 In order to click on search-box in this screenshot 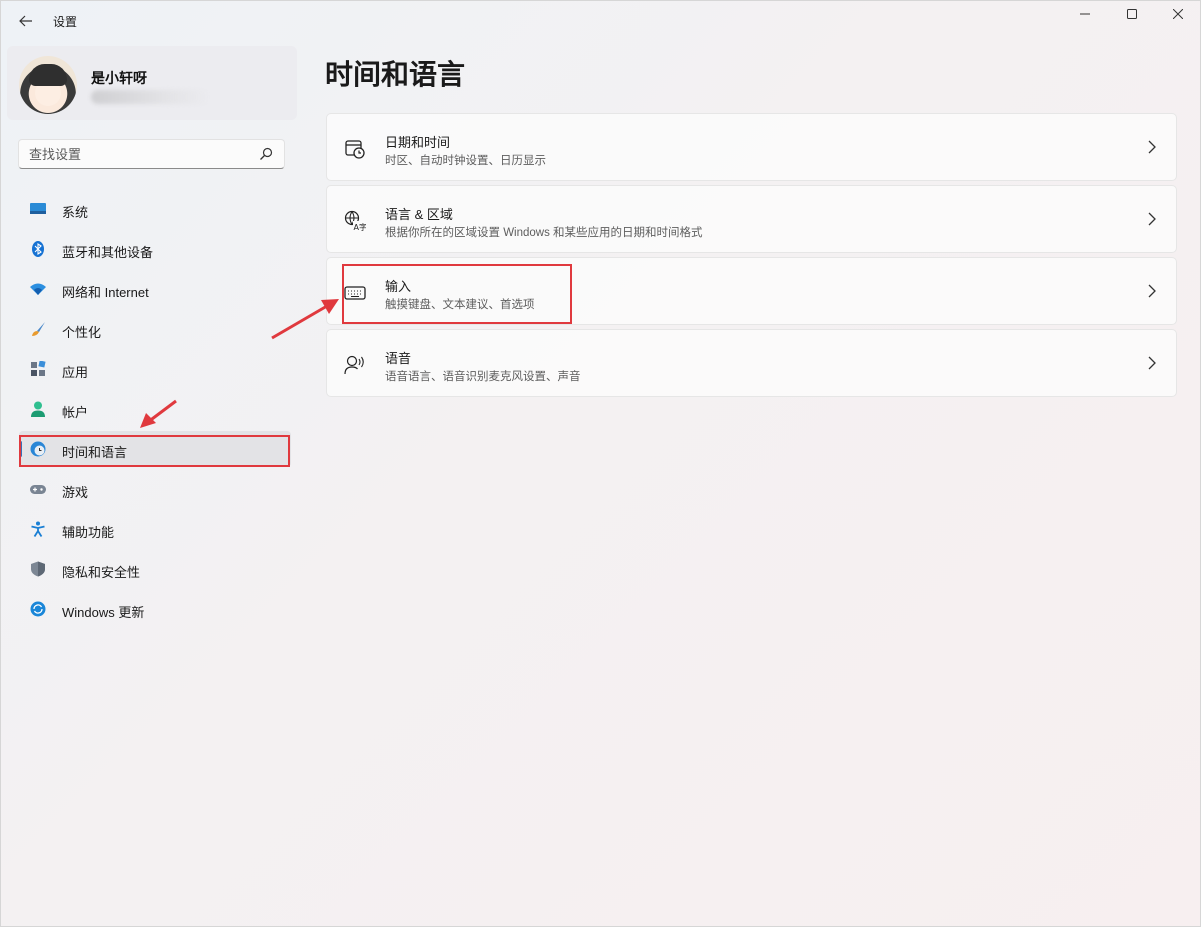, I will do `click(151, 154)`.